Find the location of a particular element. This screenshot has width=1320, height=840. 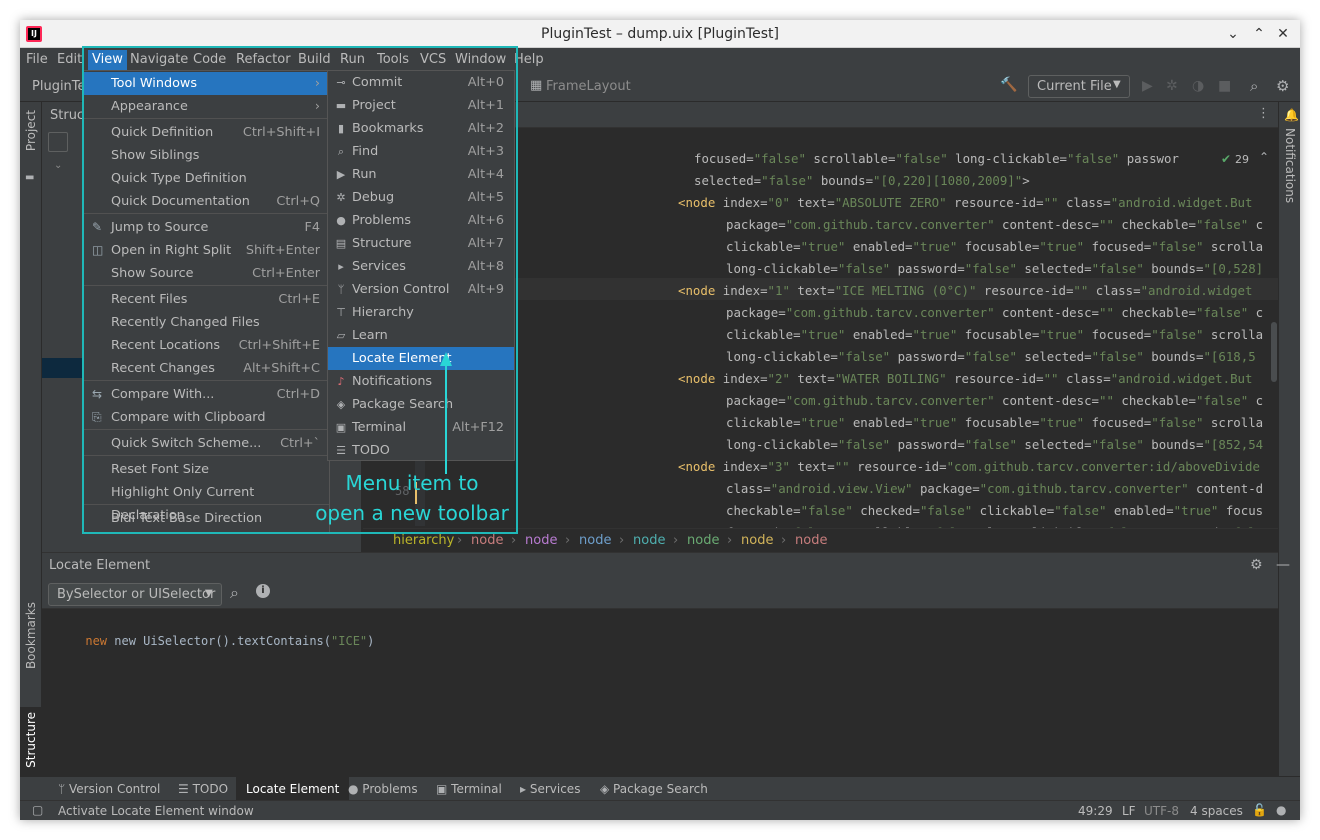

annotation-text: Menu item to open a new toolbar is located at coordinates (412, 498).